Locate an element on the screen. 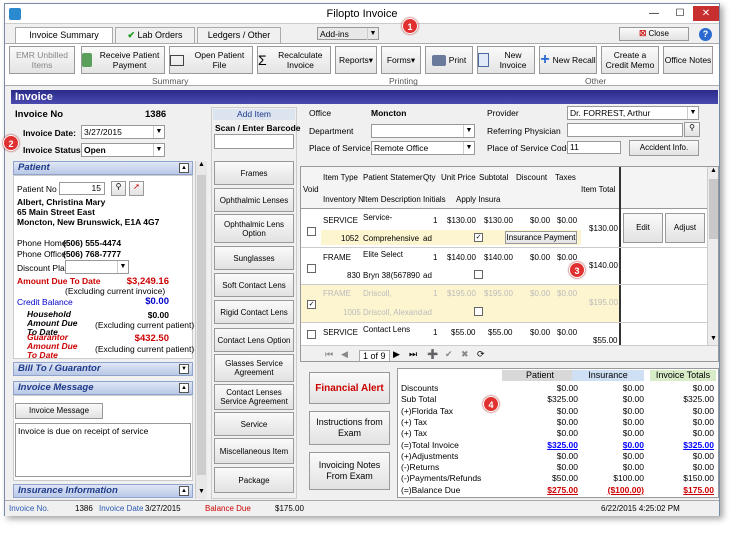  col-initials: Initials is located at coordinates (434, 199).